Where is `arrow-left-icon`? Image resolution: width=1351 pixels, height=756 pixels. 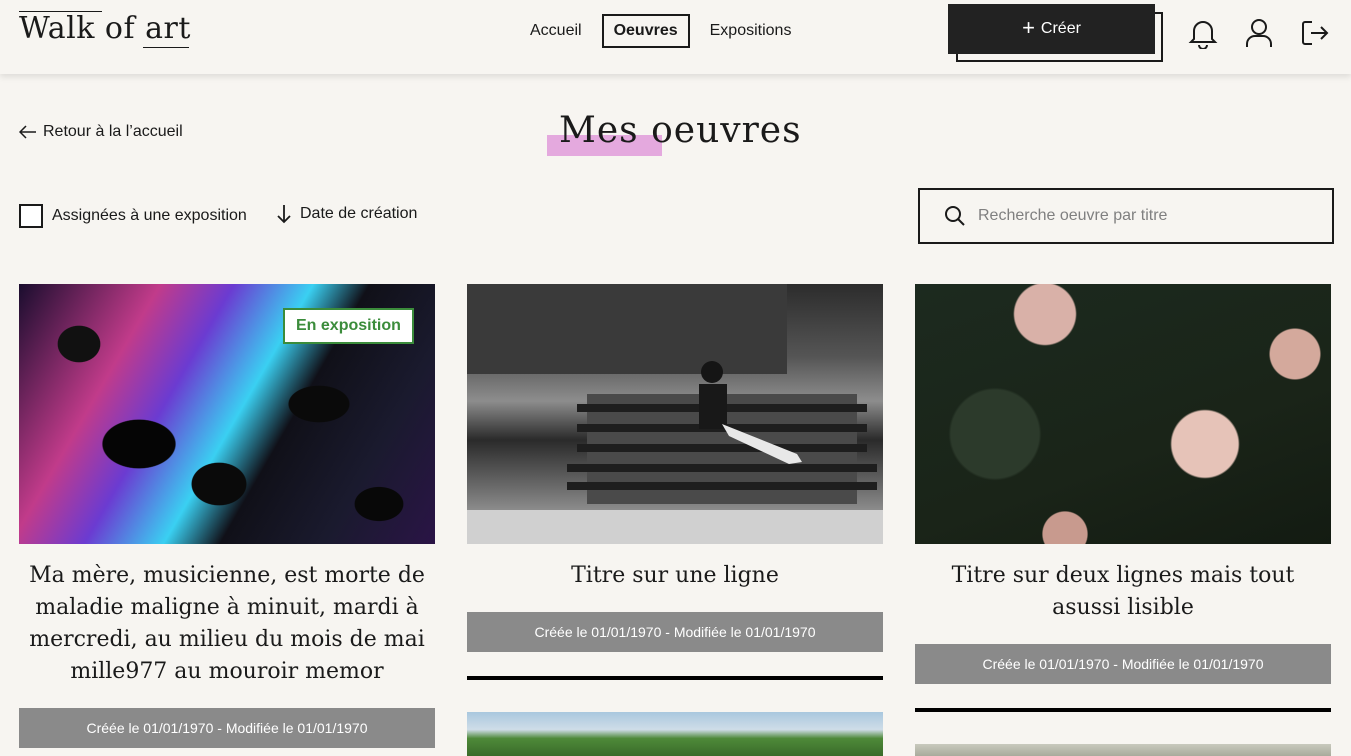 arrow-left-icon is located at coordinates (27, 132).